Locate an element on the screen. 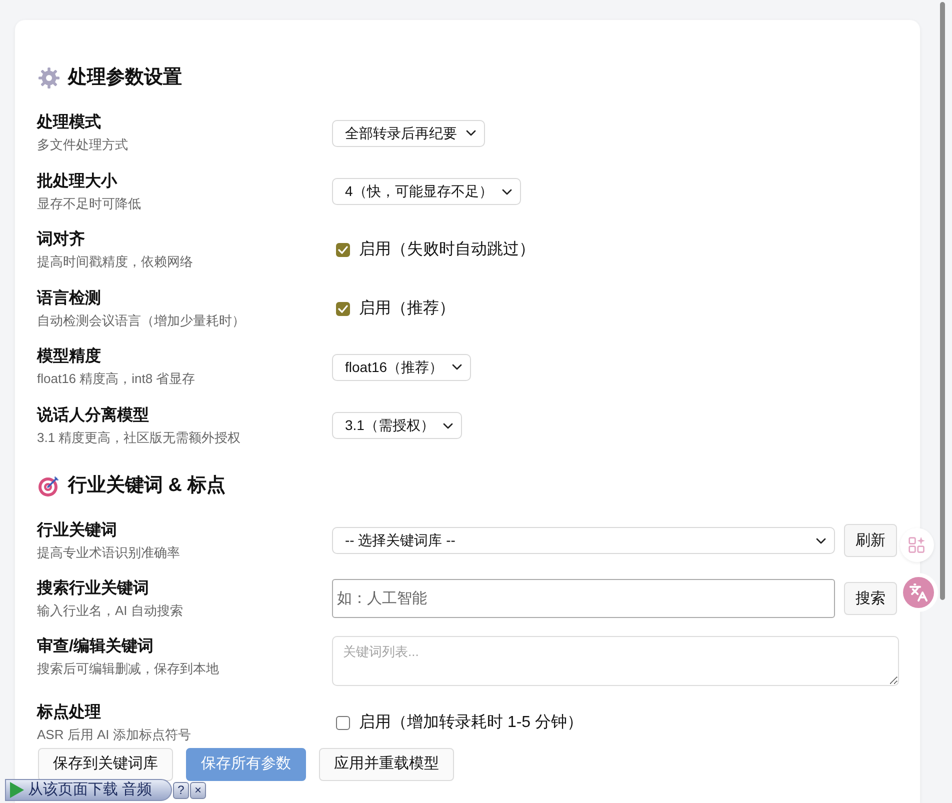 The height and width of the screenshot is (803, 952). setting-label: 行业关键词 is located at coordinates (77, 530).